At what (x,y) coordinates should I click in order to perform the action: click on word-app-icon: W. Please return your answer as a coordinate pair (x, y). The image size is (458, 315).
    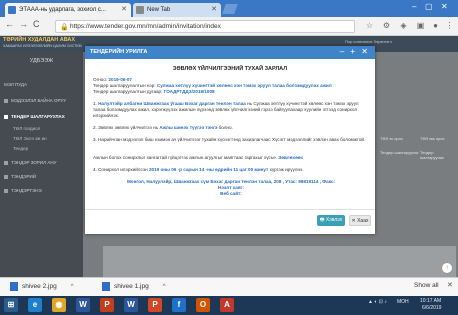
    Looking at the image, I should click on (83, 305).